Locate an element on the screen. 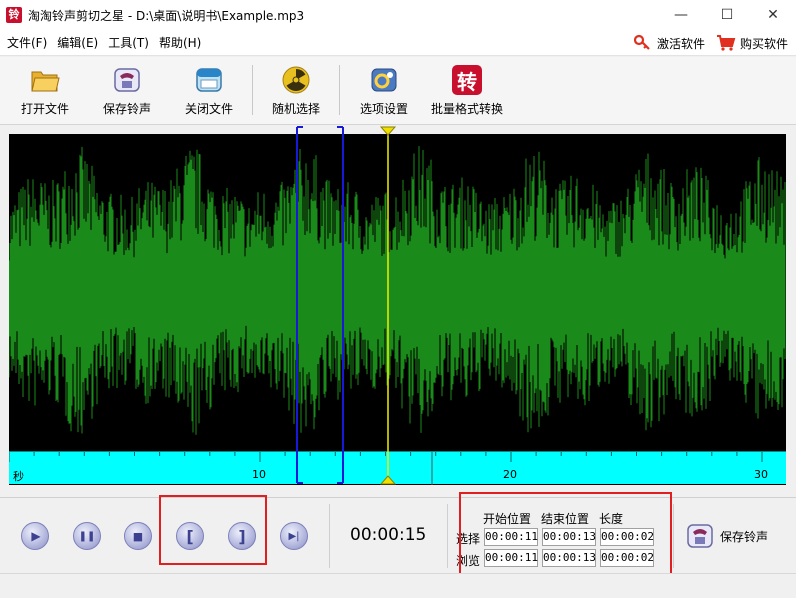 The width and height of the screenshot is (796, 598). open-file-button: 打开文件 is located at coordinates (45, 91).